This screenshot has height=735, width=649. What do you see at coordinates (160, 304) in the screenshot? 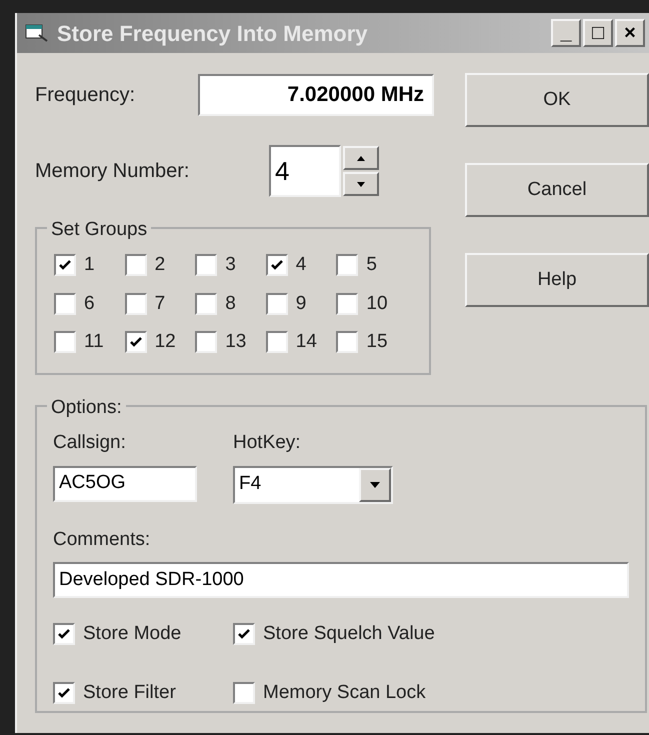
I see `checkbox-label: 7` at bounding box center [160, 304].